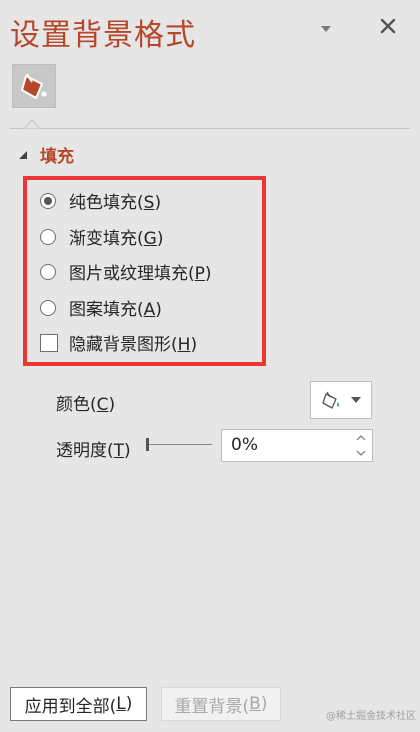  I want to click on option-label: 隐藏背景图形(H), so click(133, 345).